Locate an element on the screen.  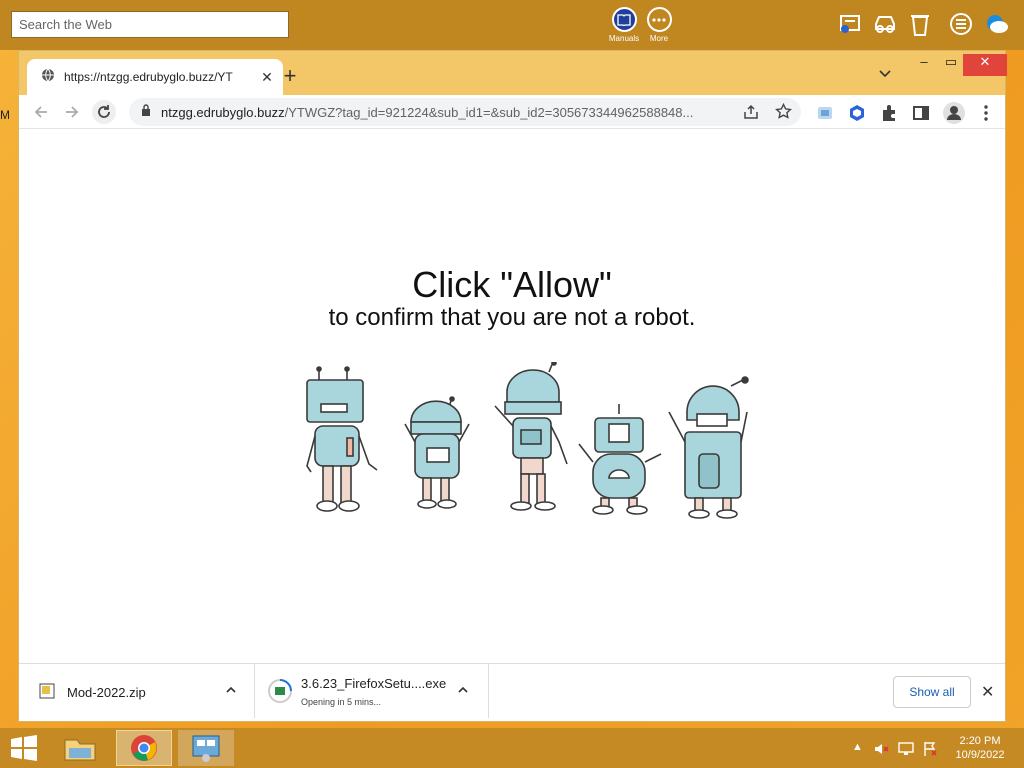
url-host: ntzgg.edrubyglo.buzz is located at coordinates (223, 112).